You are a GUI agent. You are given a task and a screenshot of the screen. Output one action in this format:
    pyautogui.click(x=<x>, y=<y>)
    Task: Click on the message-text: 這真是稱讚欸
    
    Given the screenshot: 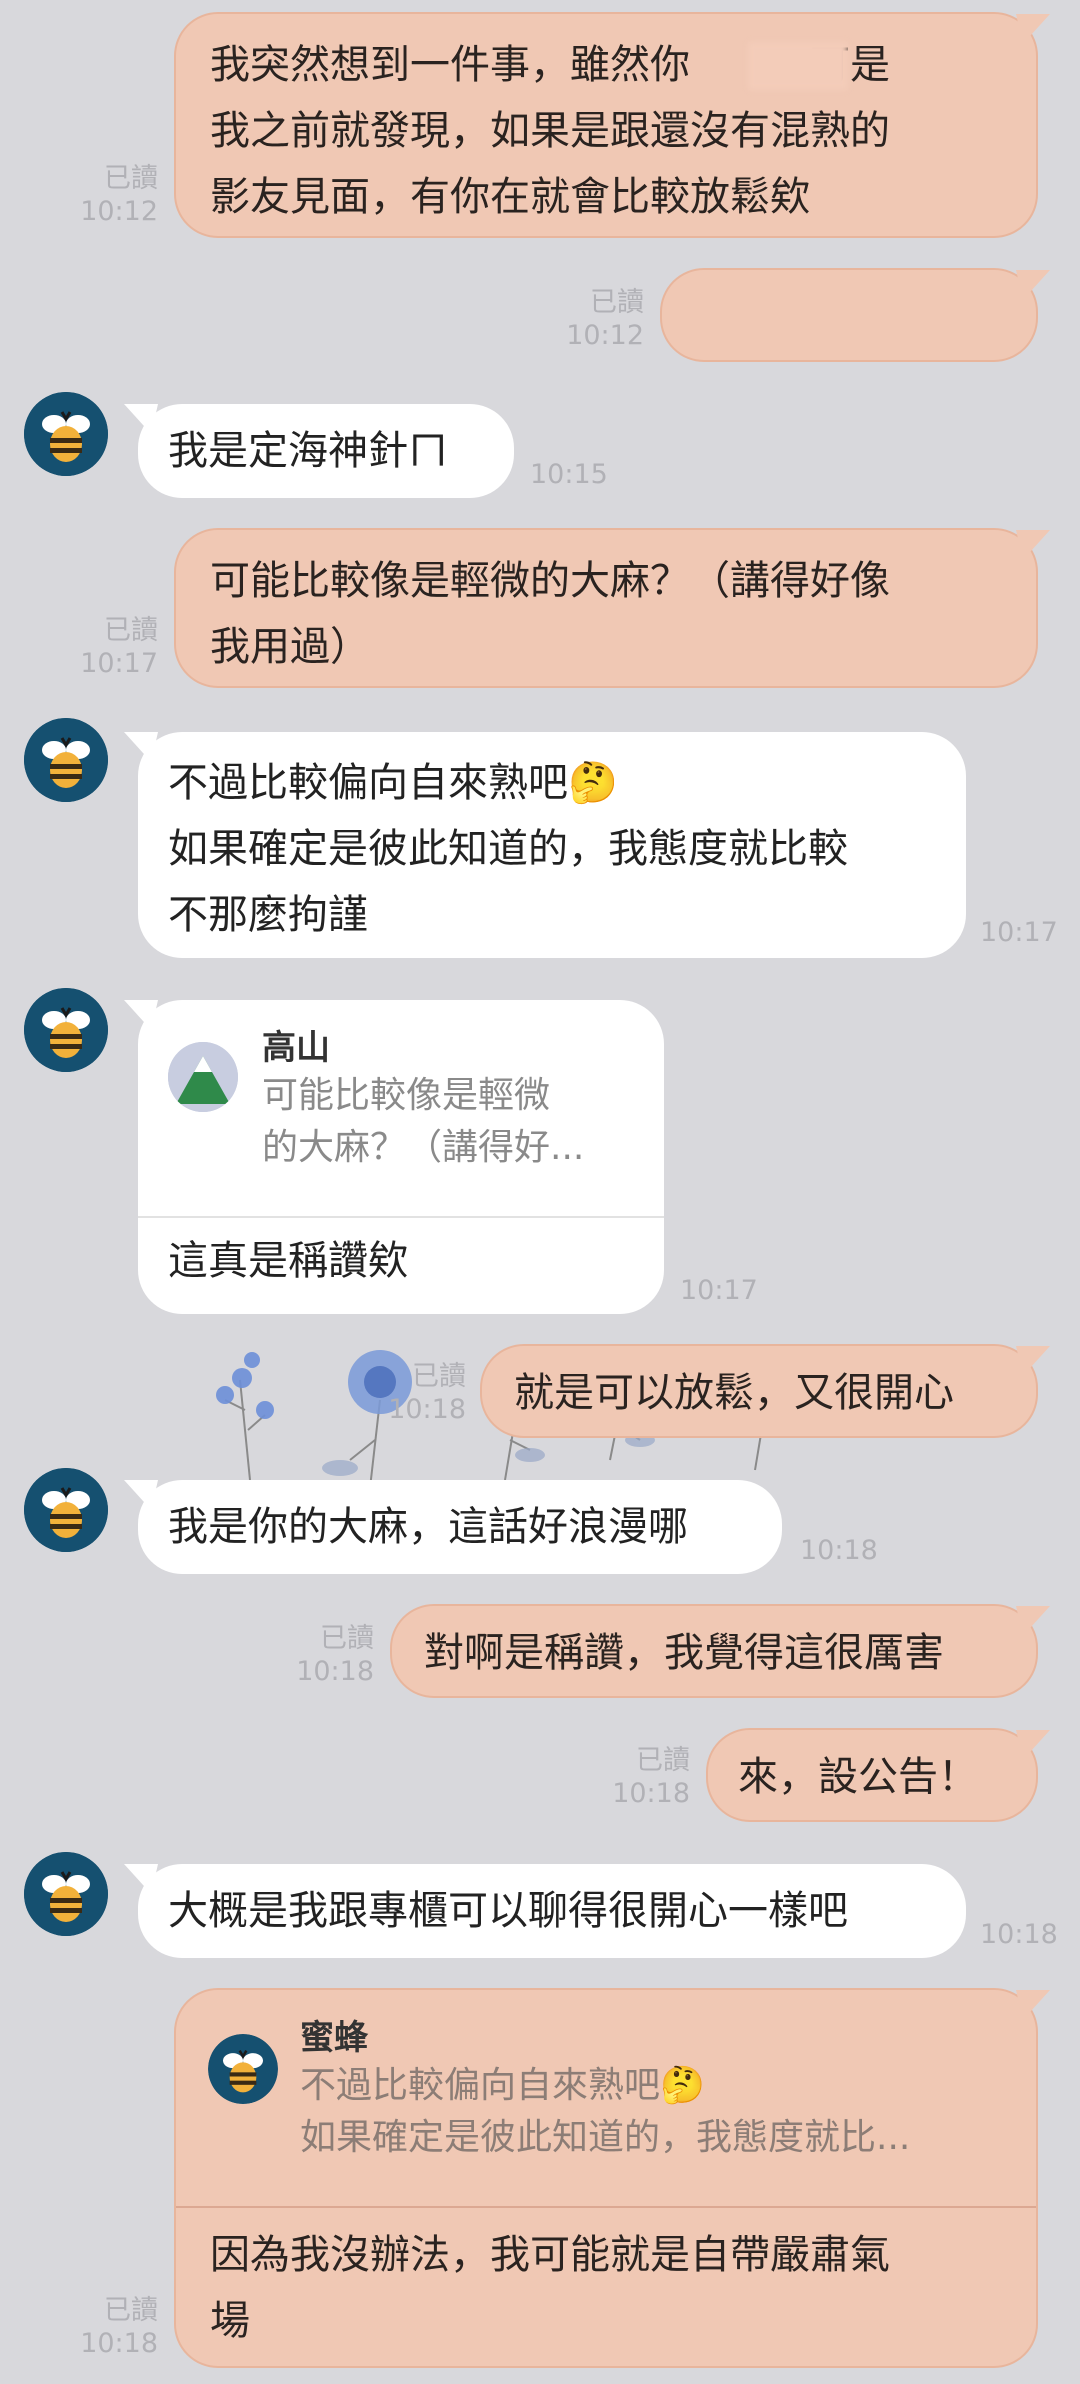 What is the action you would take?
    pyautogui.click(x=288, y=1261)
    